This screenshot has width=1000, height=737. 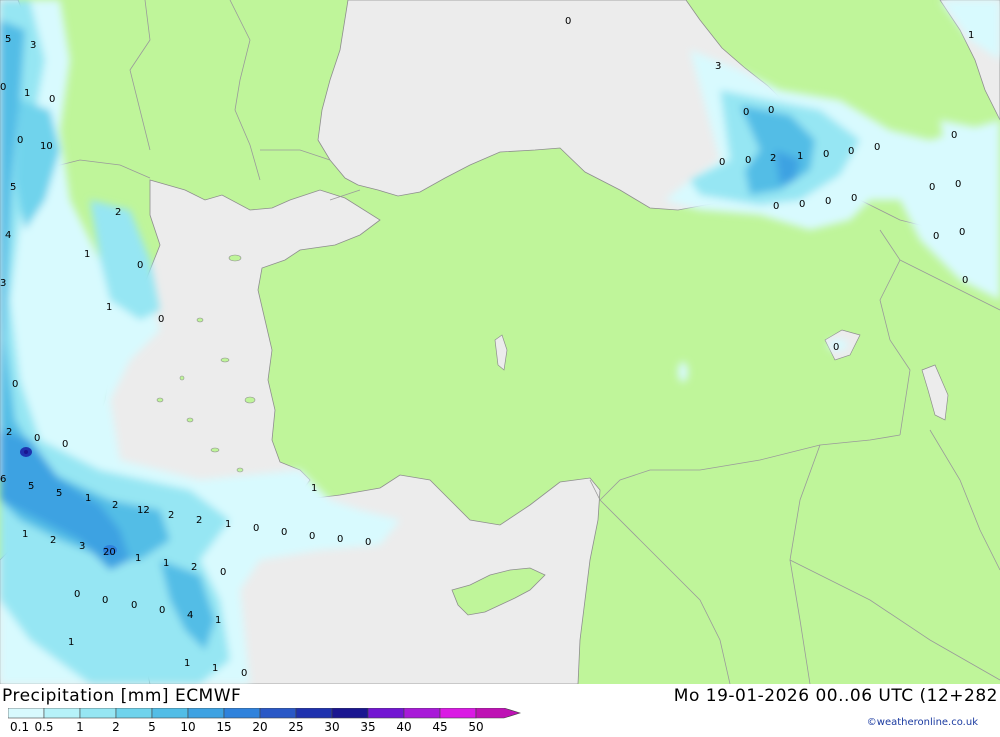 I want to click on legend-label: 10, so click(x=187, y=726).